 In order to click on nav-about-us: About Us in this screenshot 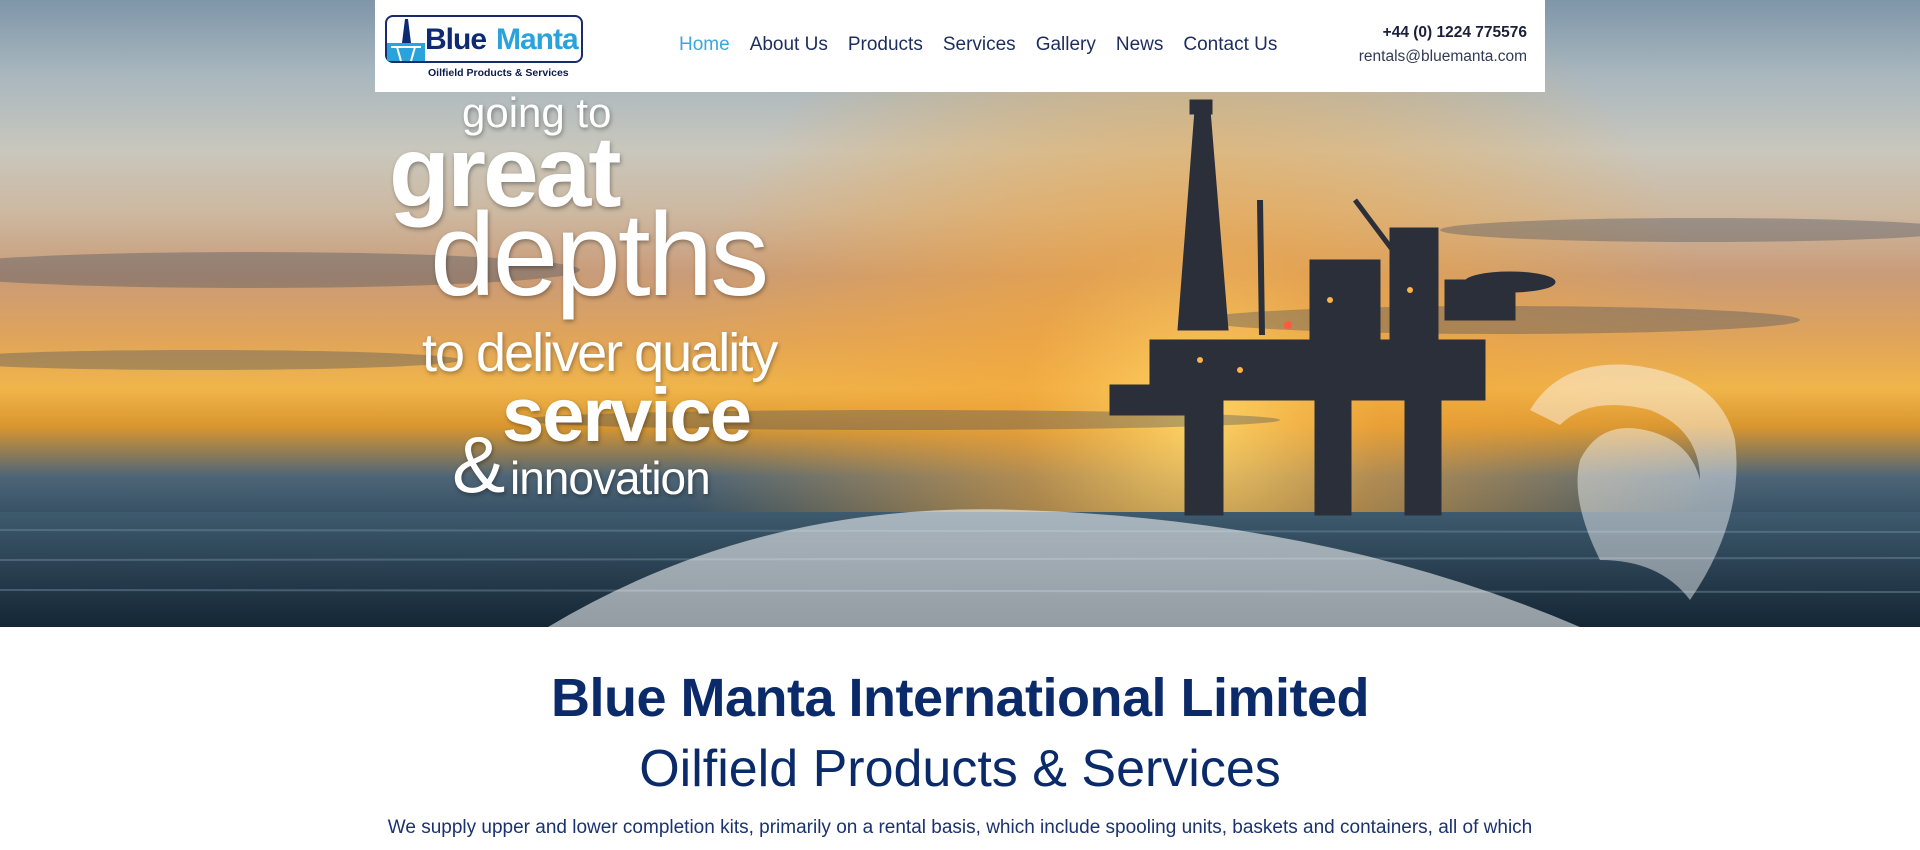, I will do `click(789, 45)`.